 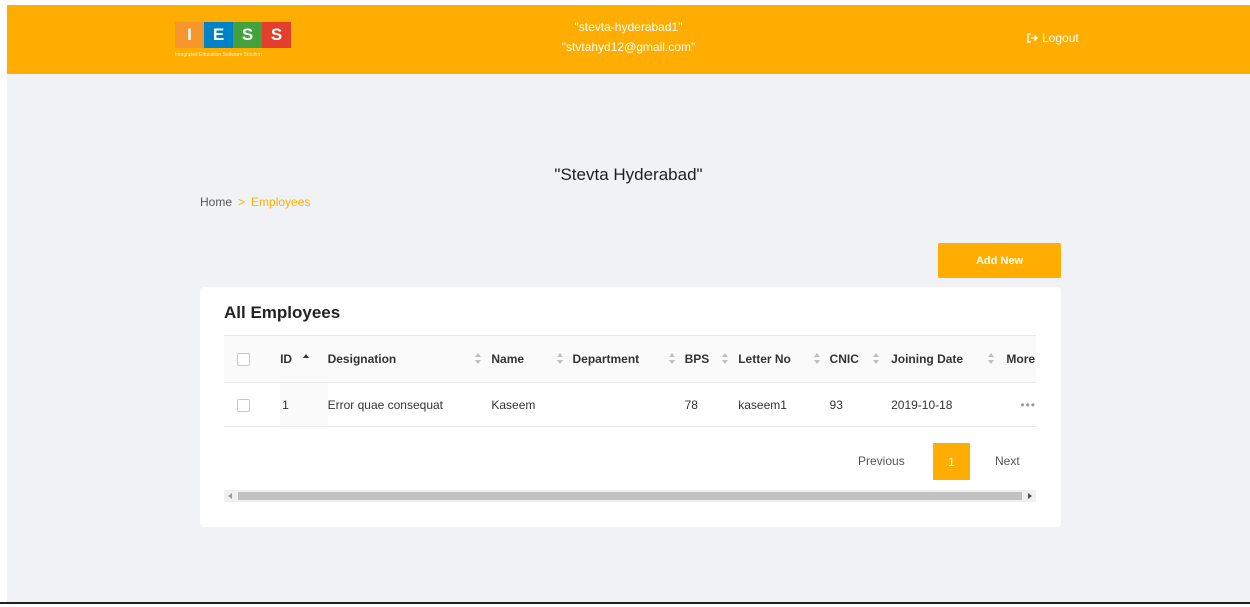 I want to click on column-label: Name, so click(x=508, y=359).